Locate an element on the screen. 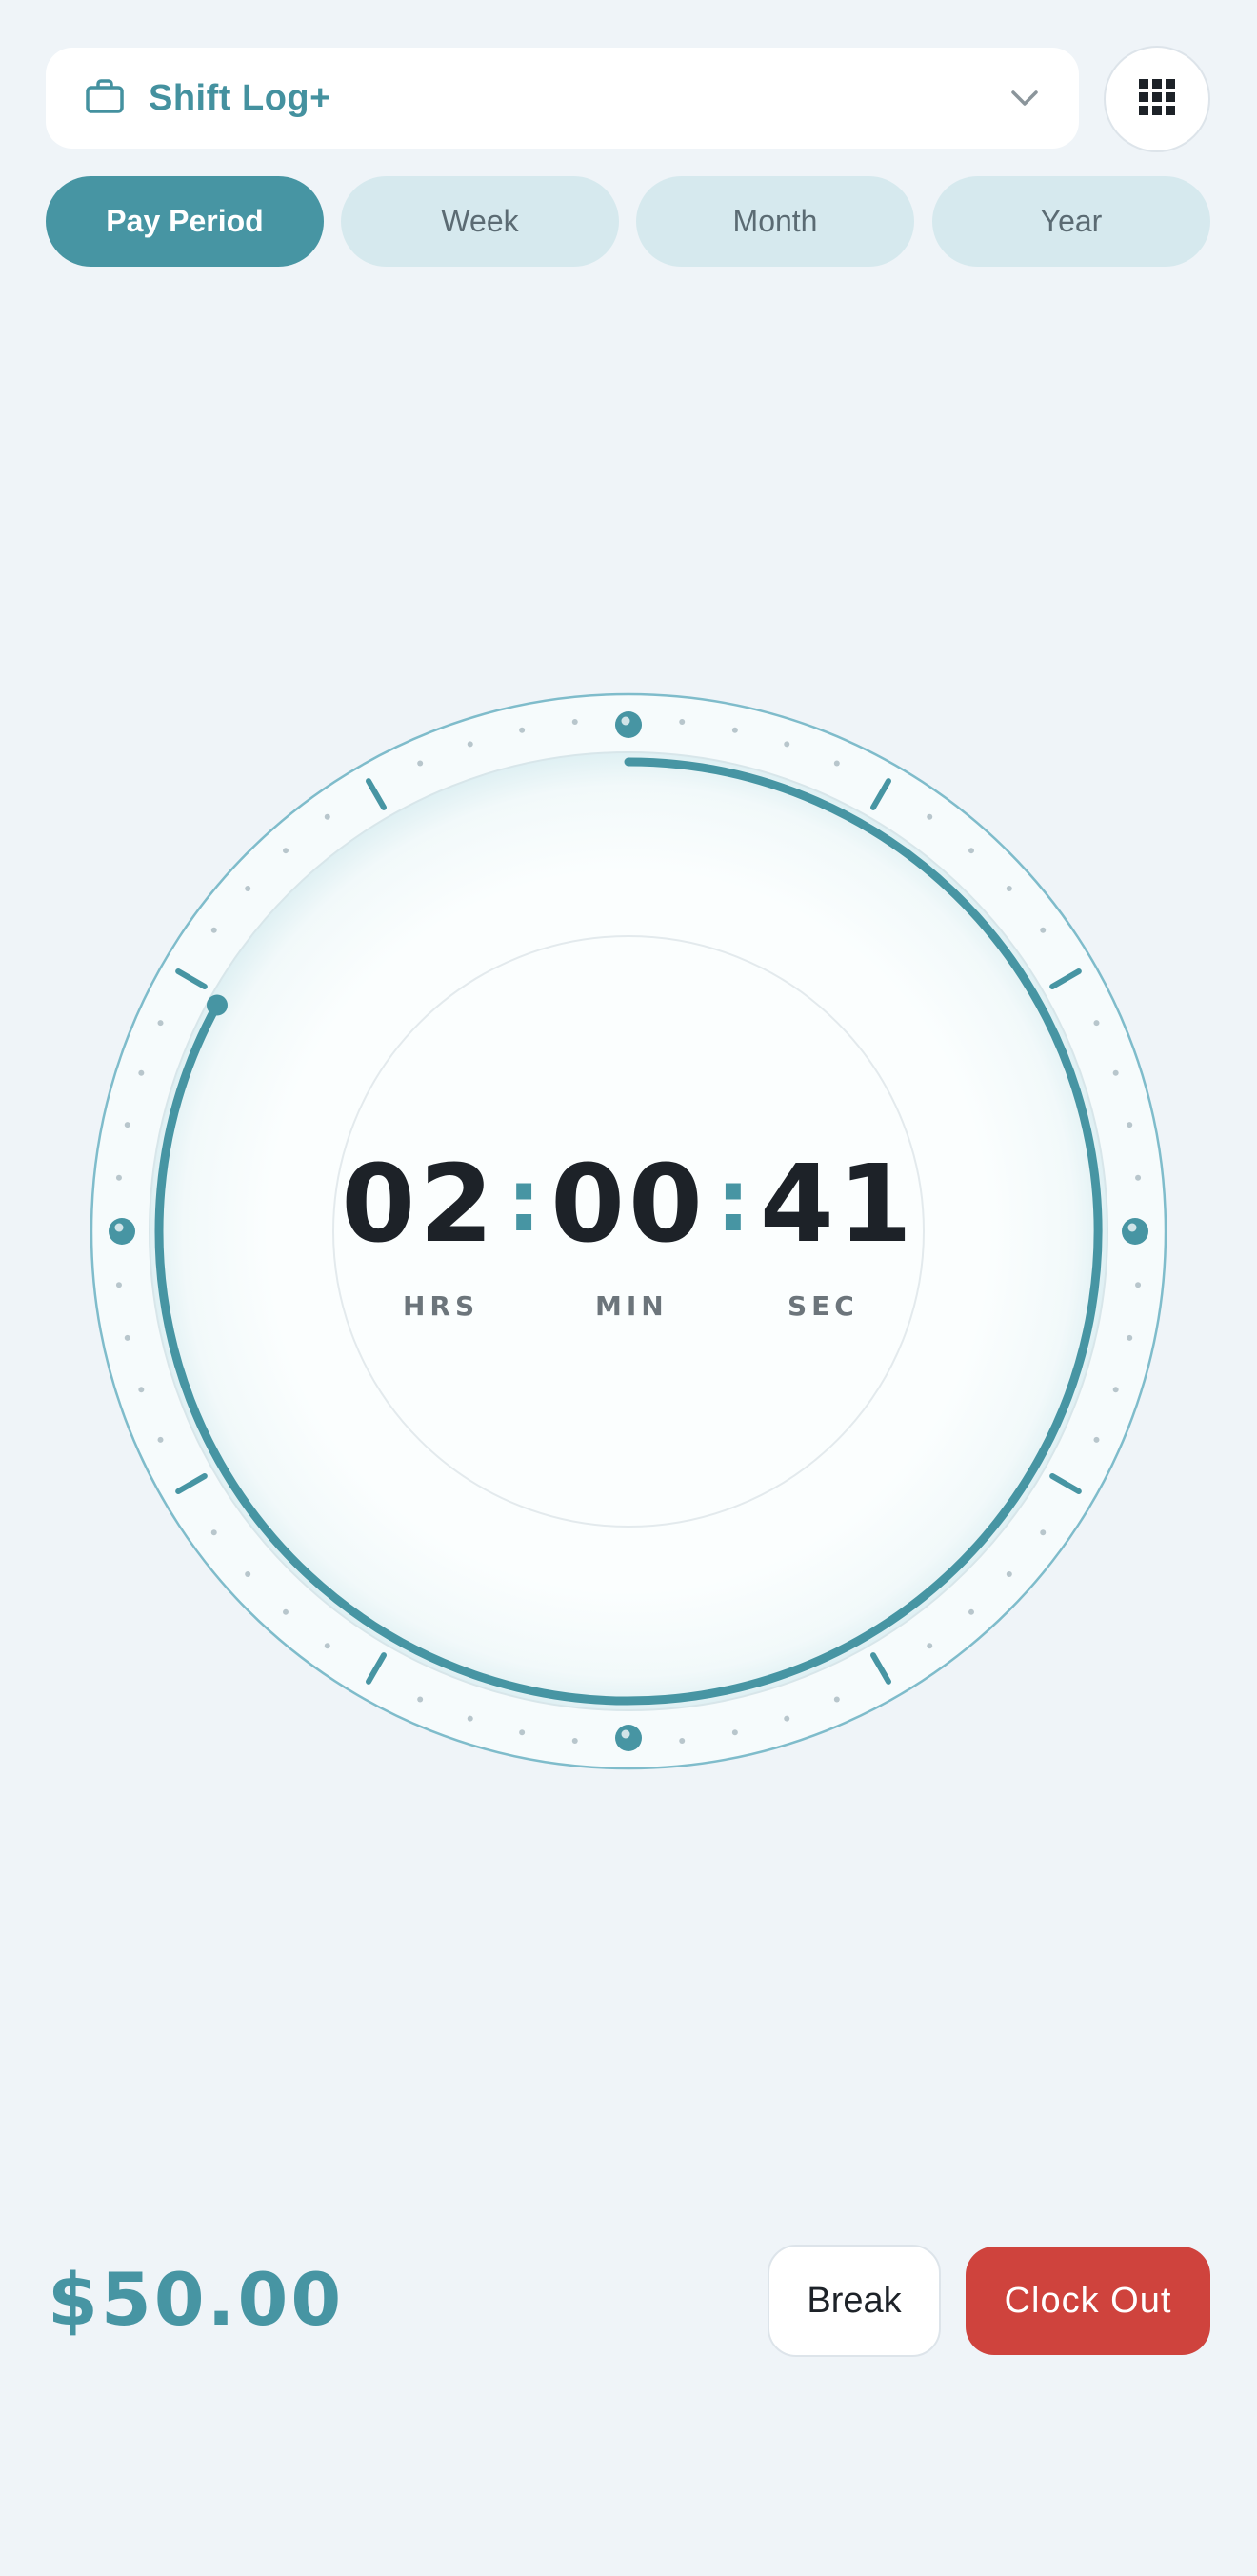  tab-year: Year is located at coordinates (1071, 221).